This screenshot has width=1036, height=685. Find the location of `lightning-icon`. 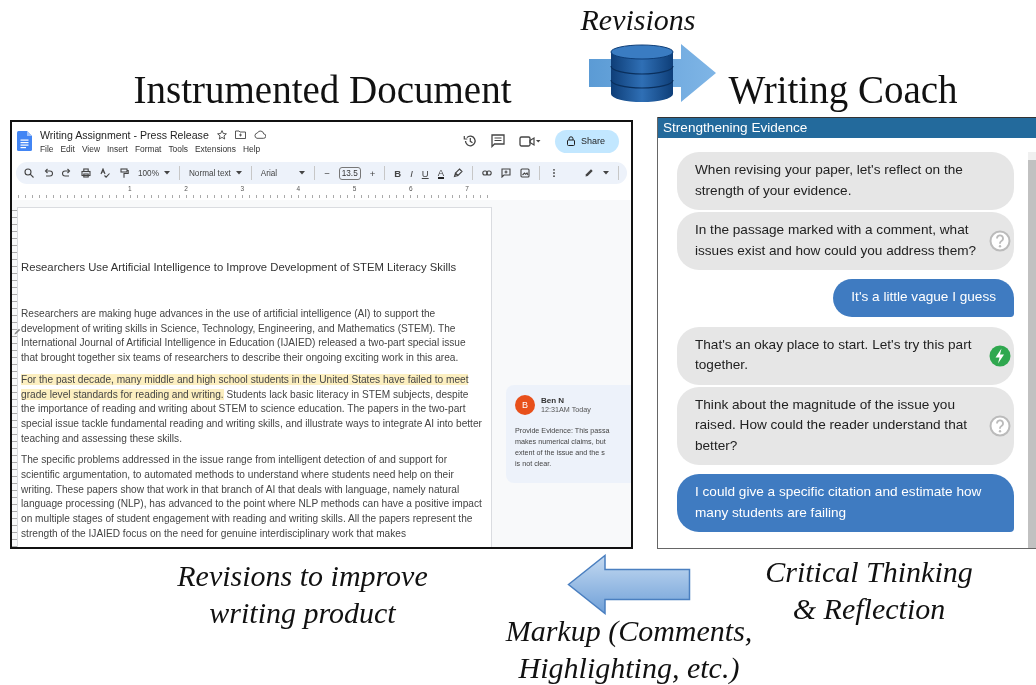

lightning-icon is located at coordinates (1000, 355).